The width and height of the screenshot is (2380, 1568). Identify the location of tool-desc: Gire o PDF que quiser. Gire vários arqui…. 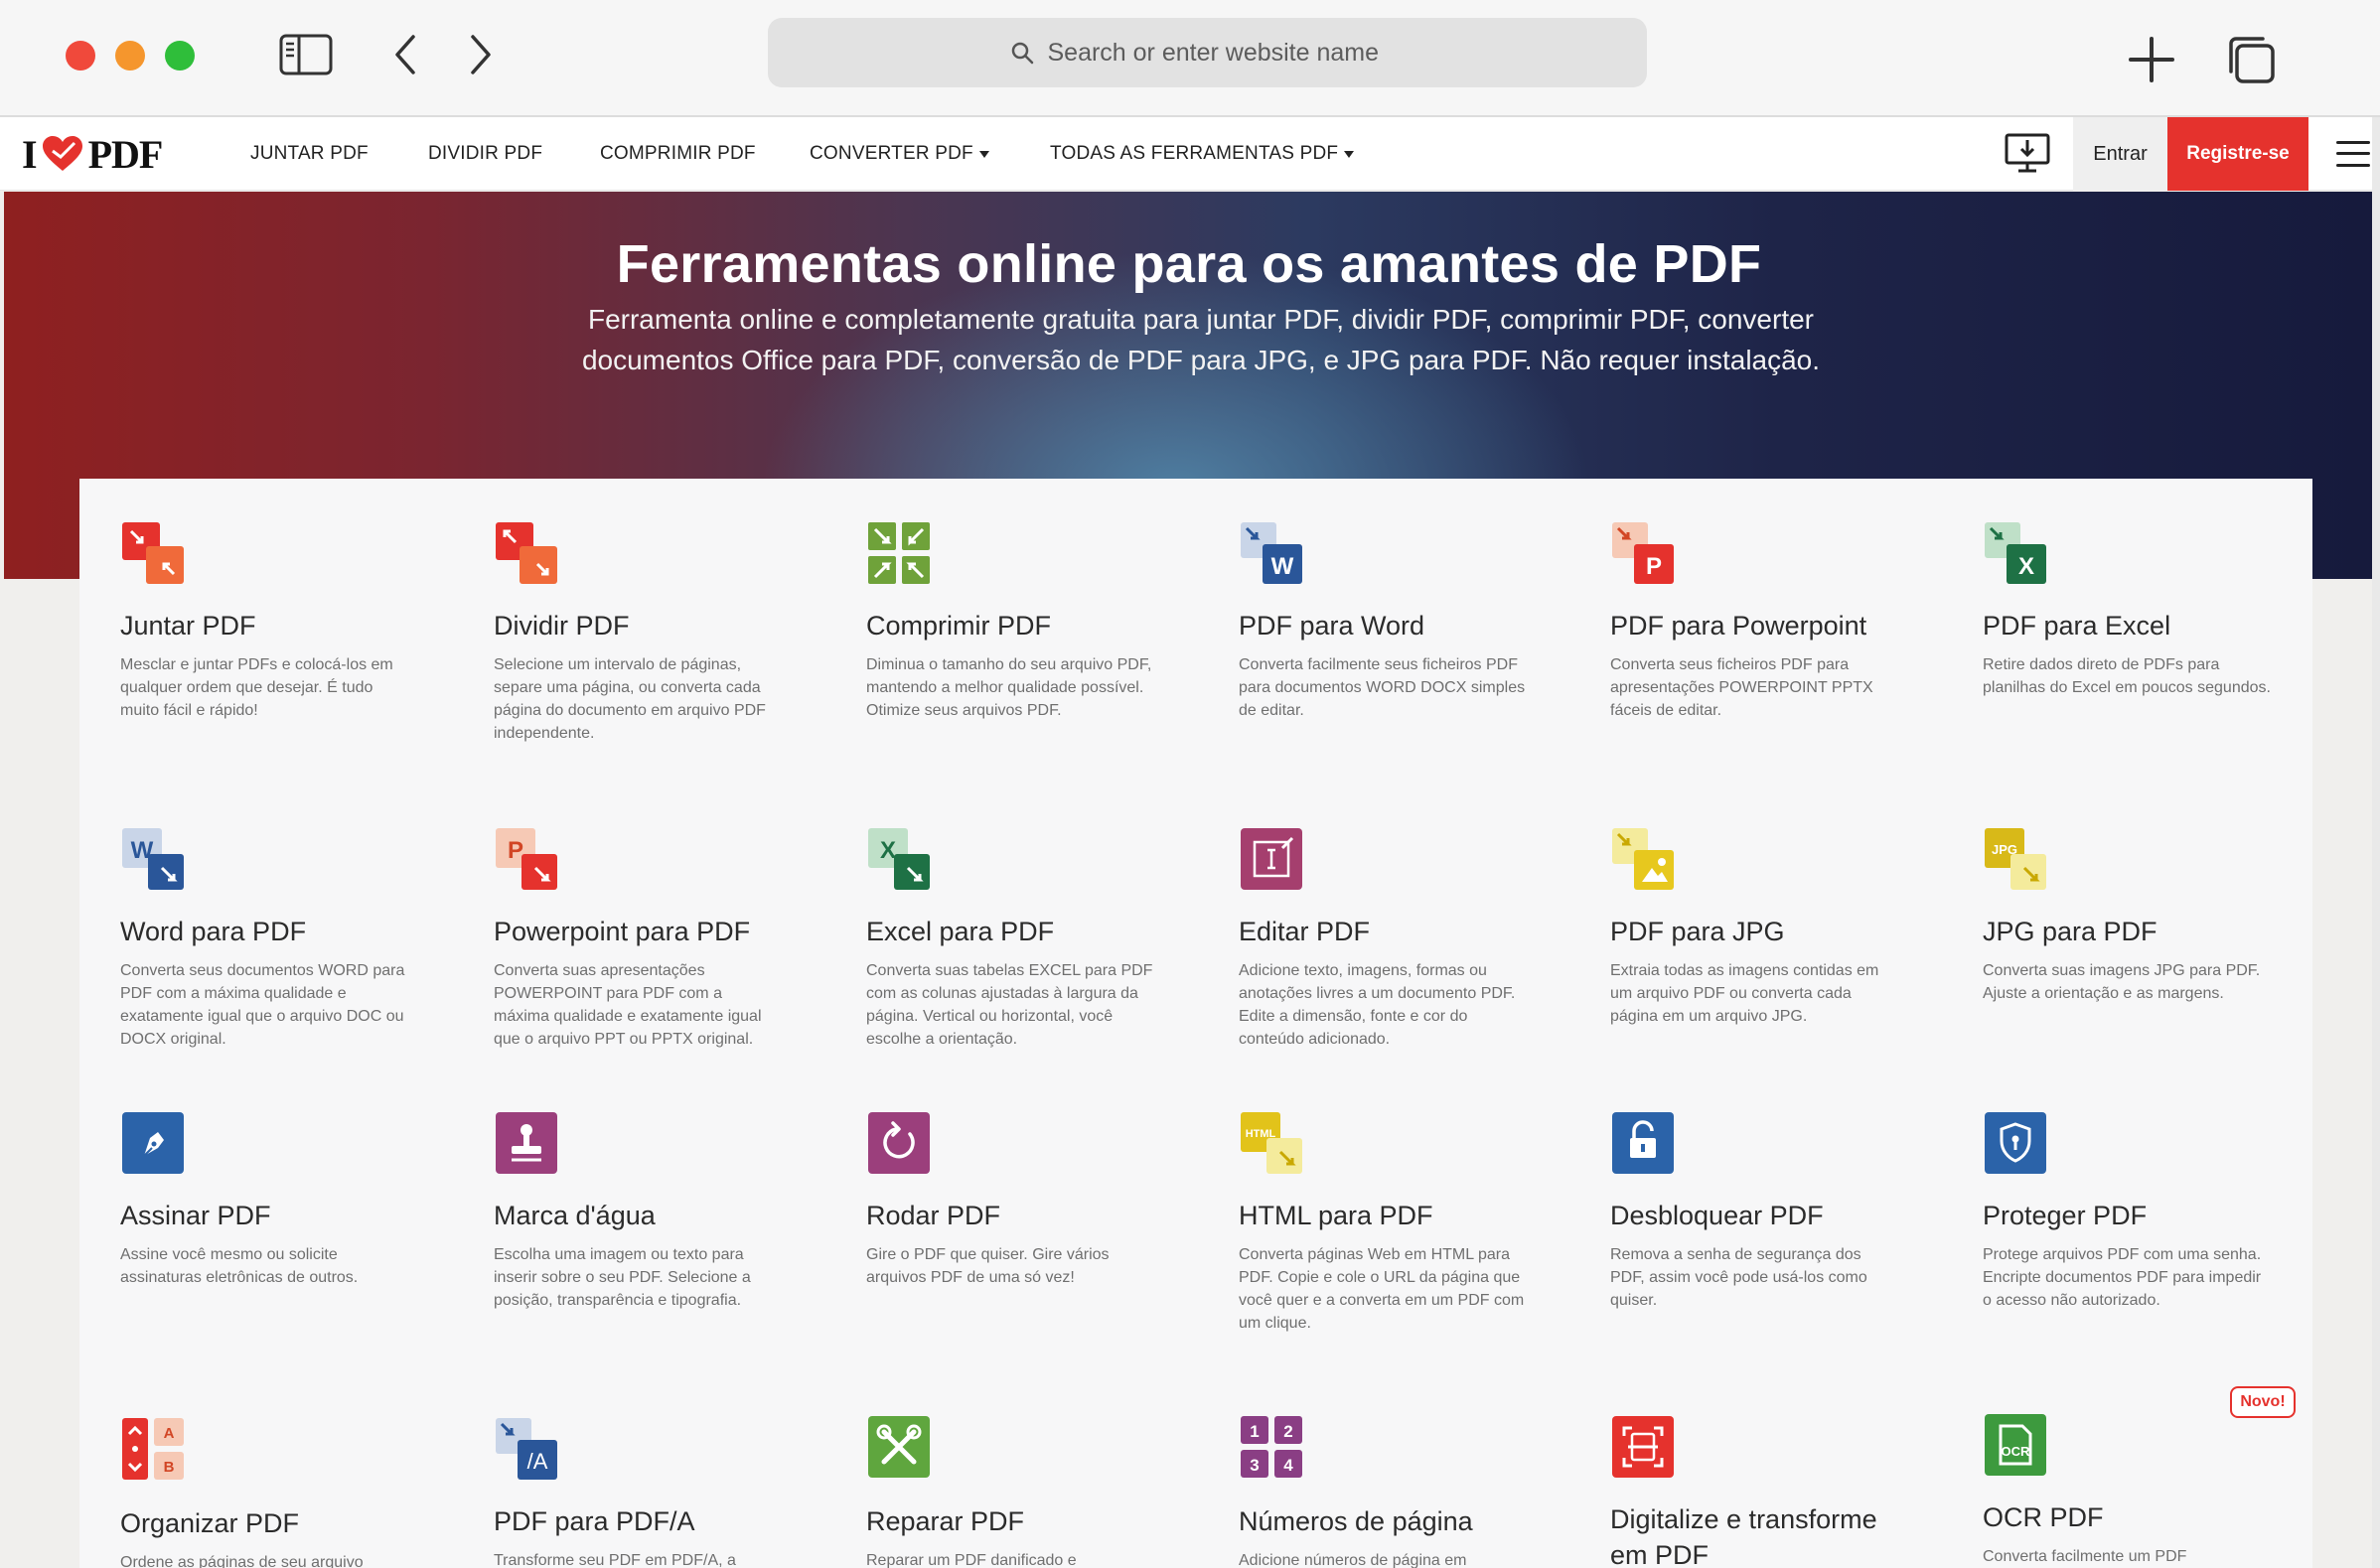
(988, 1266).